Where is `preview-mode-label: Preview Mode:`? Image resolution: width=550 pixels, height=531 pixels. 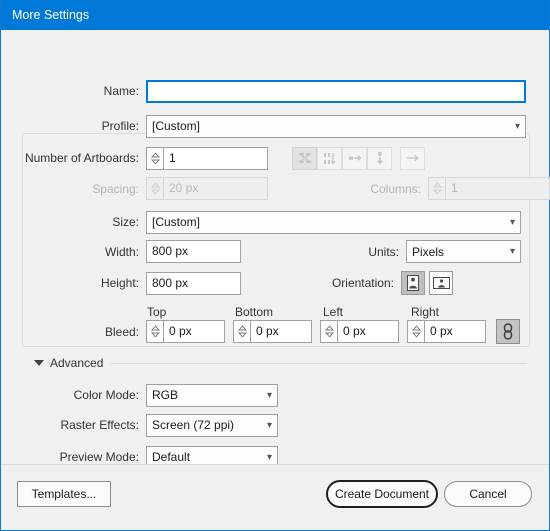
preview-mode-label: Preview Mode: is located at coordinates (99, 457).